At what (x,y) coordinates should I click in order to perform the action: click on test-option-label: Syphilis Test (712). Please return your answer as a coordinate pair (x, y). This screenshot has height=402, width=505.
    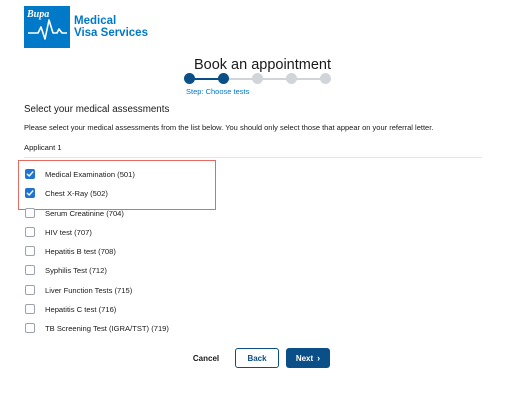
    Looking at the image, I should click on (76, 270).